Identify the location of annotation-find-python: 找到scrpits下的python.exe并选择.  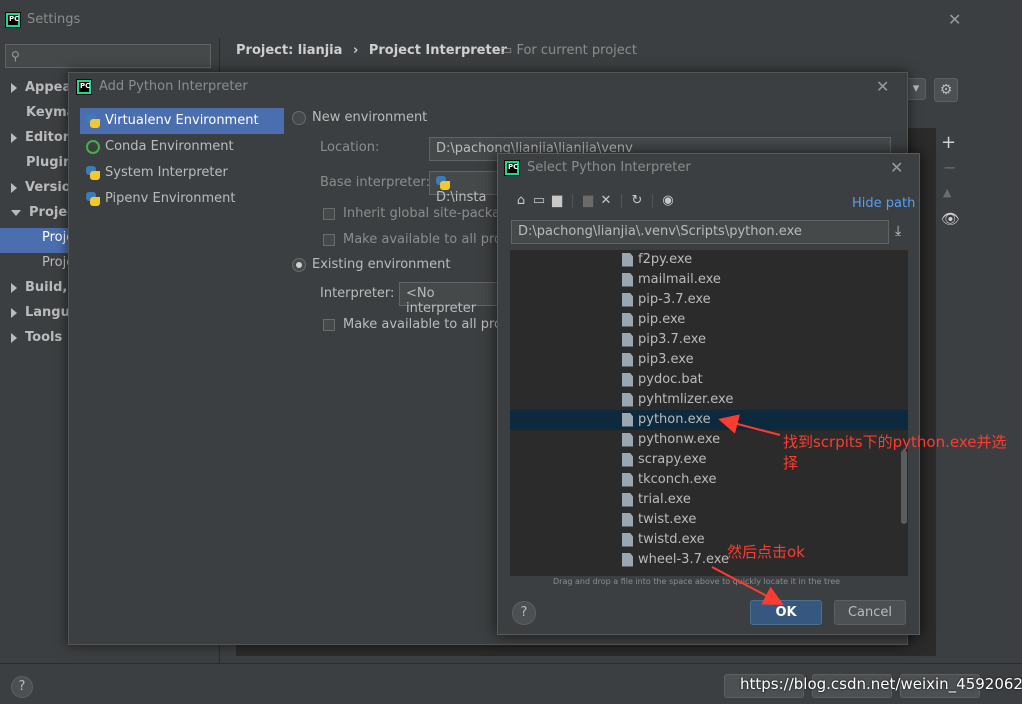
(901, 453).